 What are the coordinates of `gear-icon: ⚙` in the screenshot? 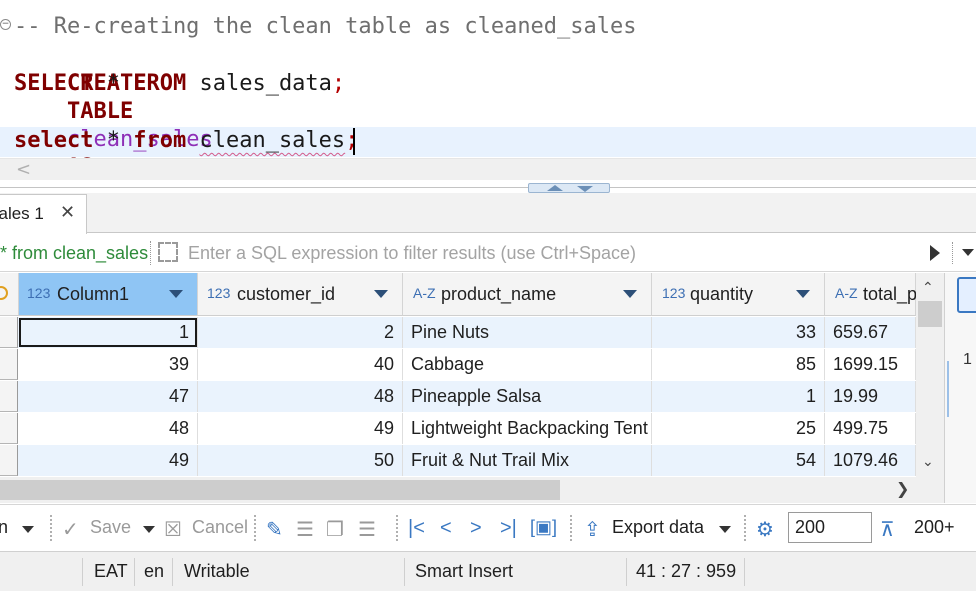 It's located at (765, 529).